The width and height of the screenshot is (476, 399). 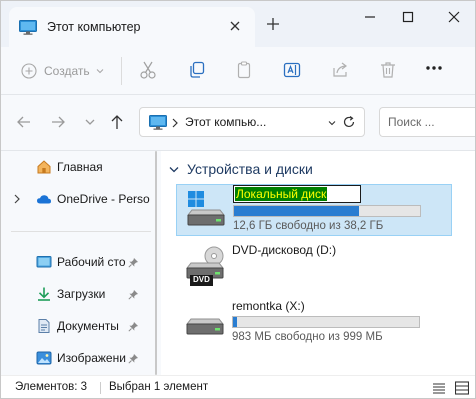 What do you see at coordinates (148, 70) in the screenshot?
I see `cut-icon` at bounding box center [148, 70].